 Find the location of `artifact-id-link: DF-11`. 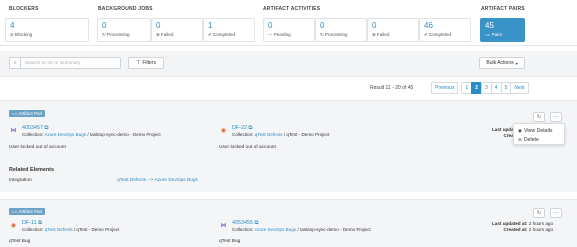

artifact-id-link: DF-11 is located at coordinates (29, 223).